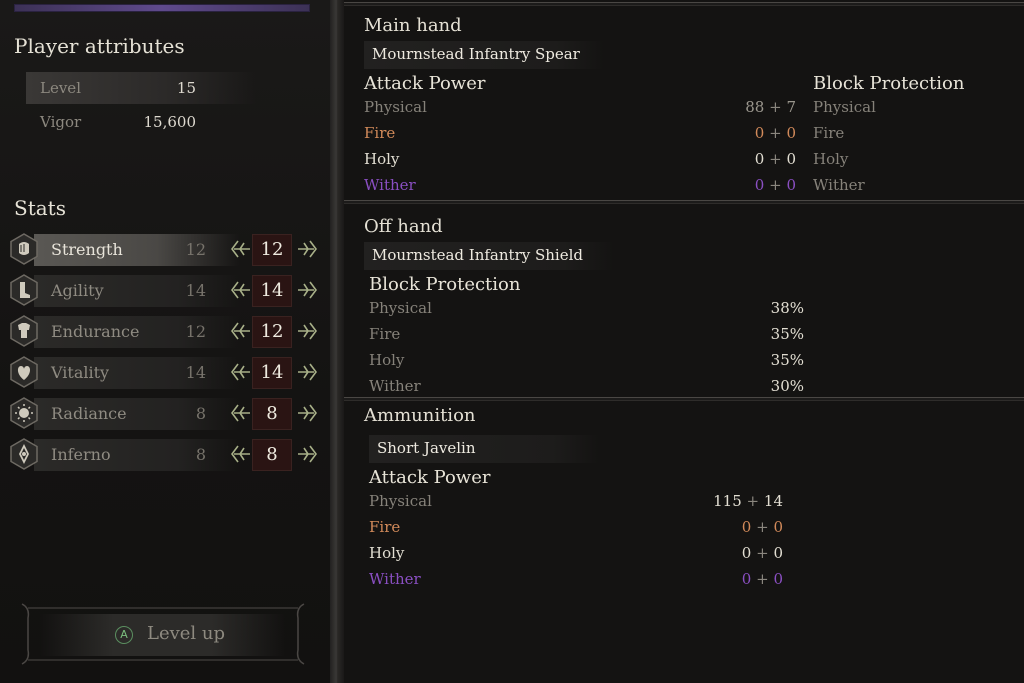 This screenshot has height=683, width=1024. I want to click on block-value-physical: 38%, so click(787, 308).